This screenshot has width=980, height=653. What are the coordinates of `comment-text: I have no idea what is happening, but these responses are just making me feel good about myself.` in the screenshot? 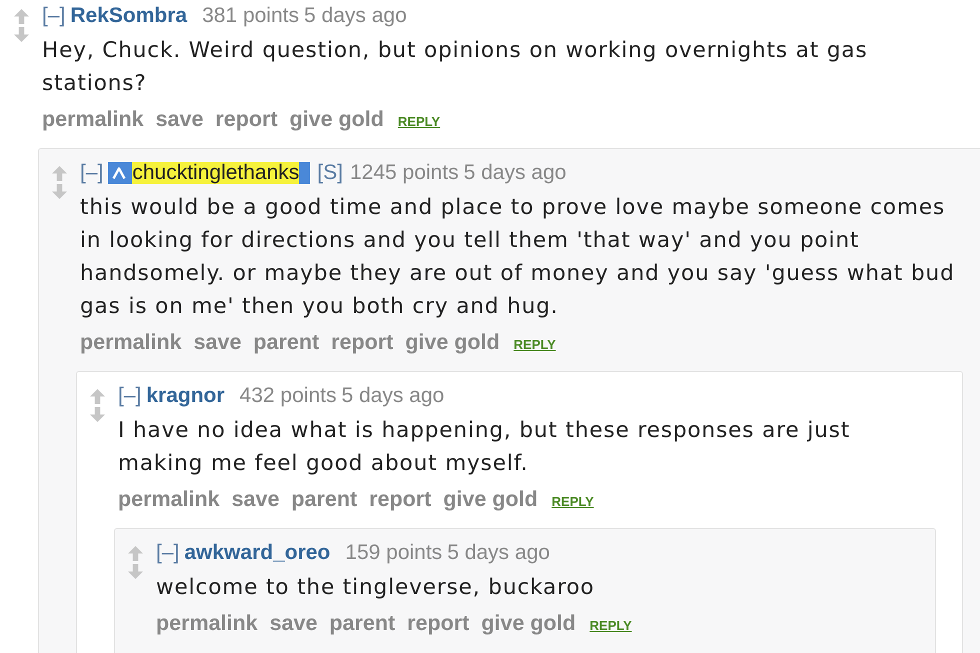 It's located at (485, 447).